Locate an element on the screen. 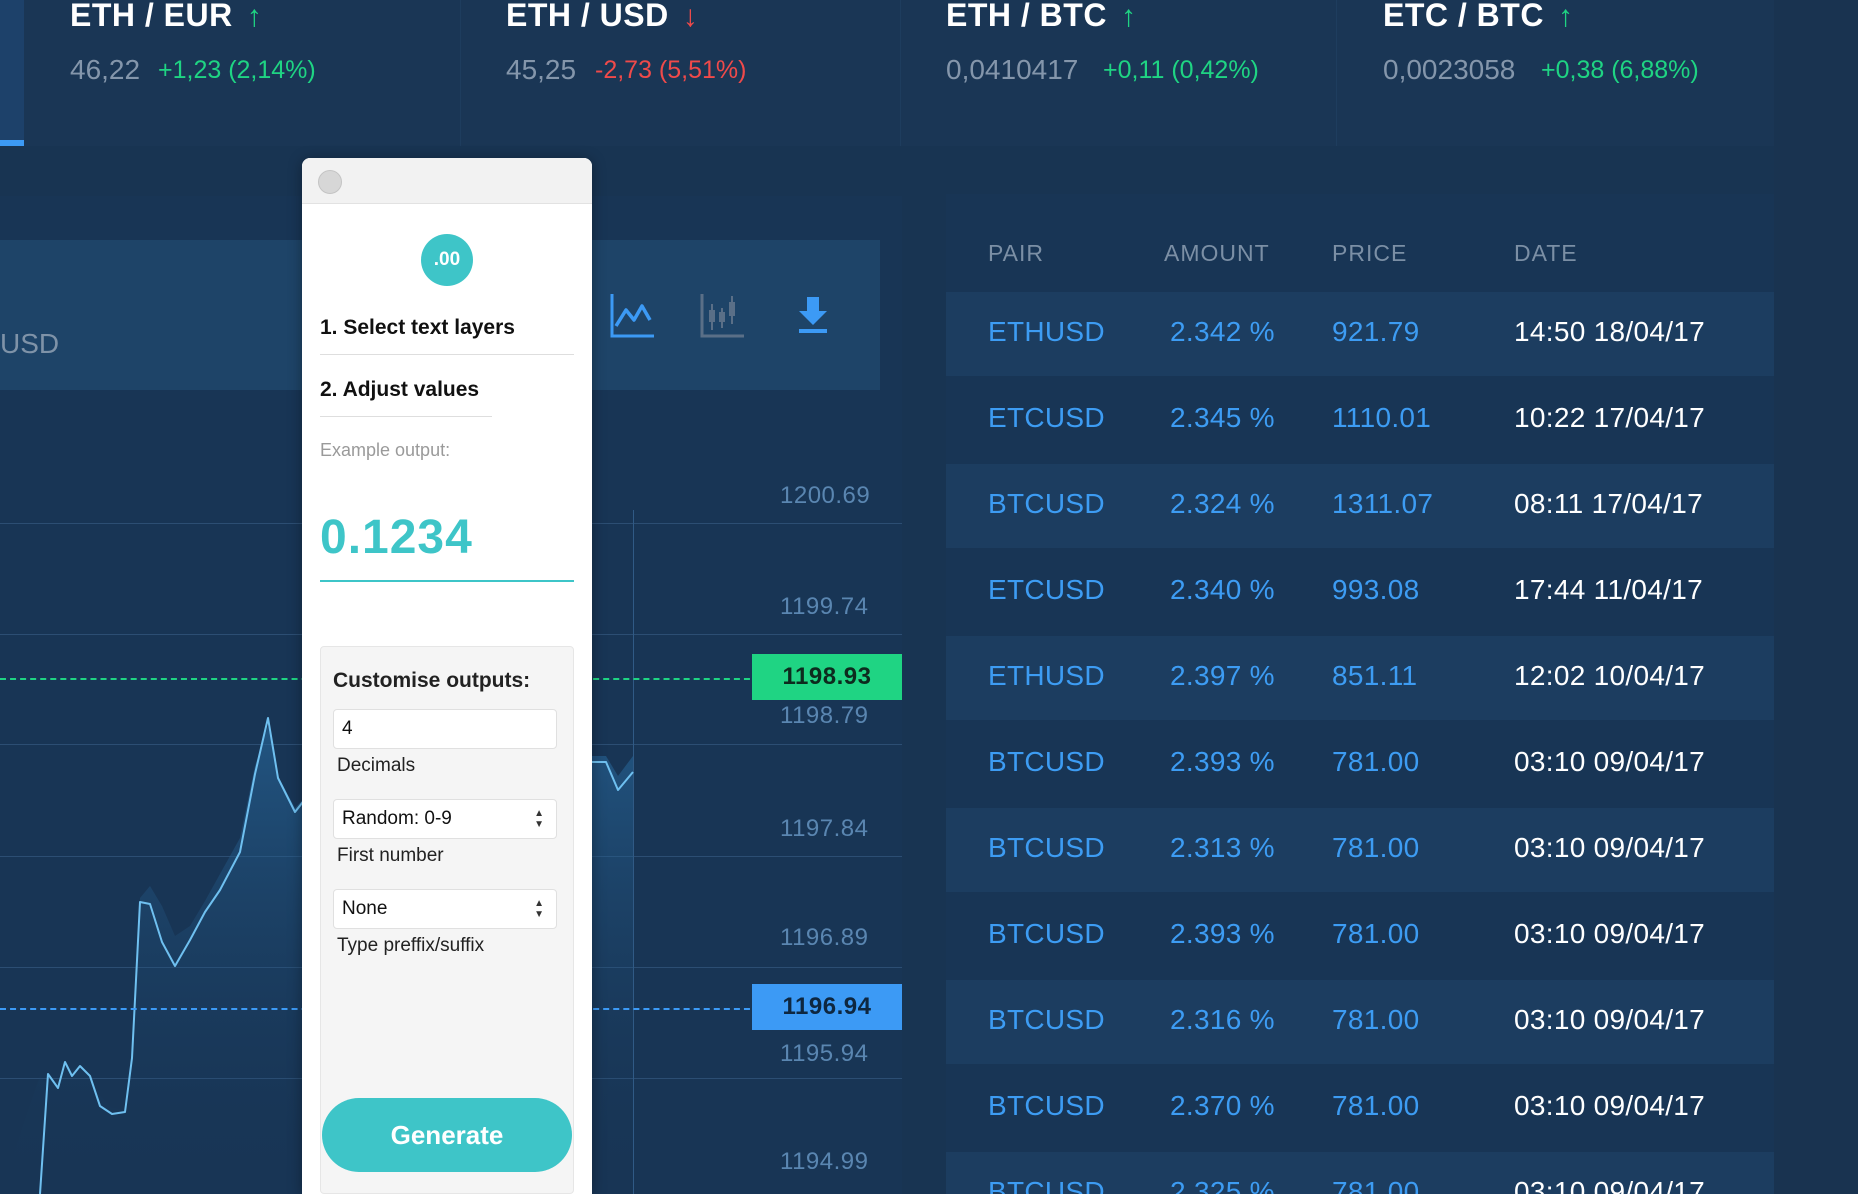 Image resolution: width=1858 pixels, height=1194 pixels. ticker-price: 45,25 is located at coordinates (541, 69).